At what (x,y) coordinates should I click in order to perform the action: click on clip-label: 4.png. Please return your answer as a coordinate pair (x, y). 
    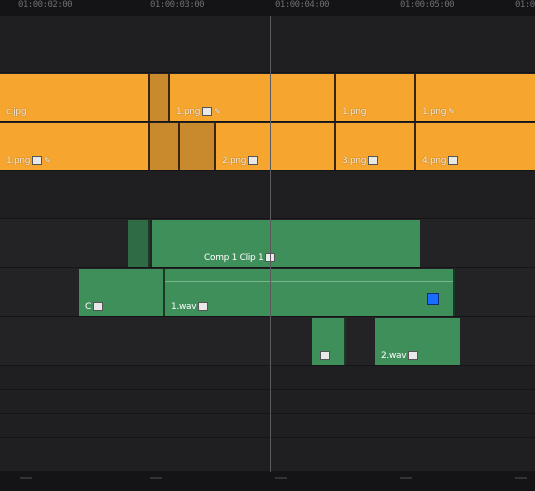
    Looking at the image, I should click on (440, 161).